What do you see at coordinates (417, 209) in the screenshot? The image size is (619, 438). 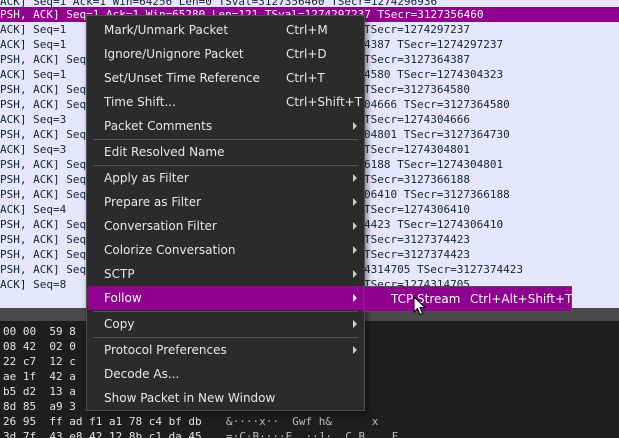 I see `packet-row-info-tail: TSecr=1274306410` at bounding box center [417, 209].